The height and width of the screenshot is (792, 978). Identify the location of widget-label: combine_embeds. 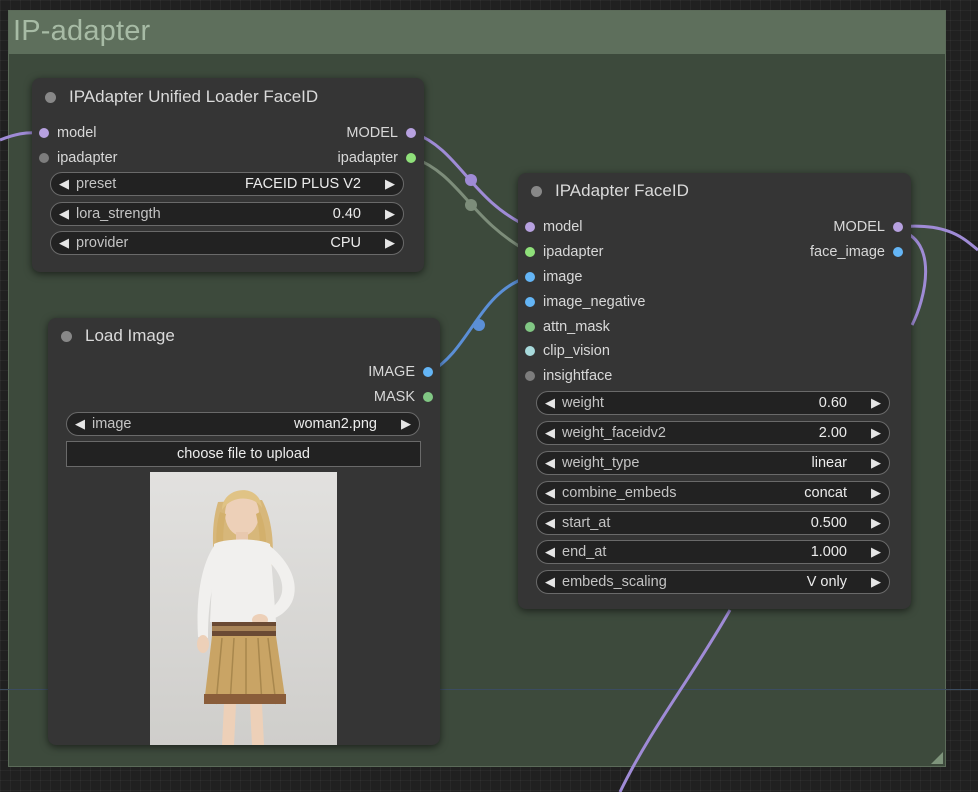
(619, 493).